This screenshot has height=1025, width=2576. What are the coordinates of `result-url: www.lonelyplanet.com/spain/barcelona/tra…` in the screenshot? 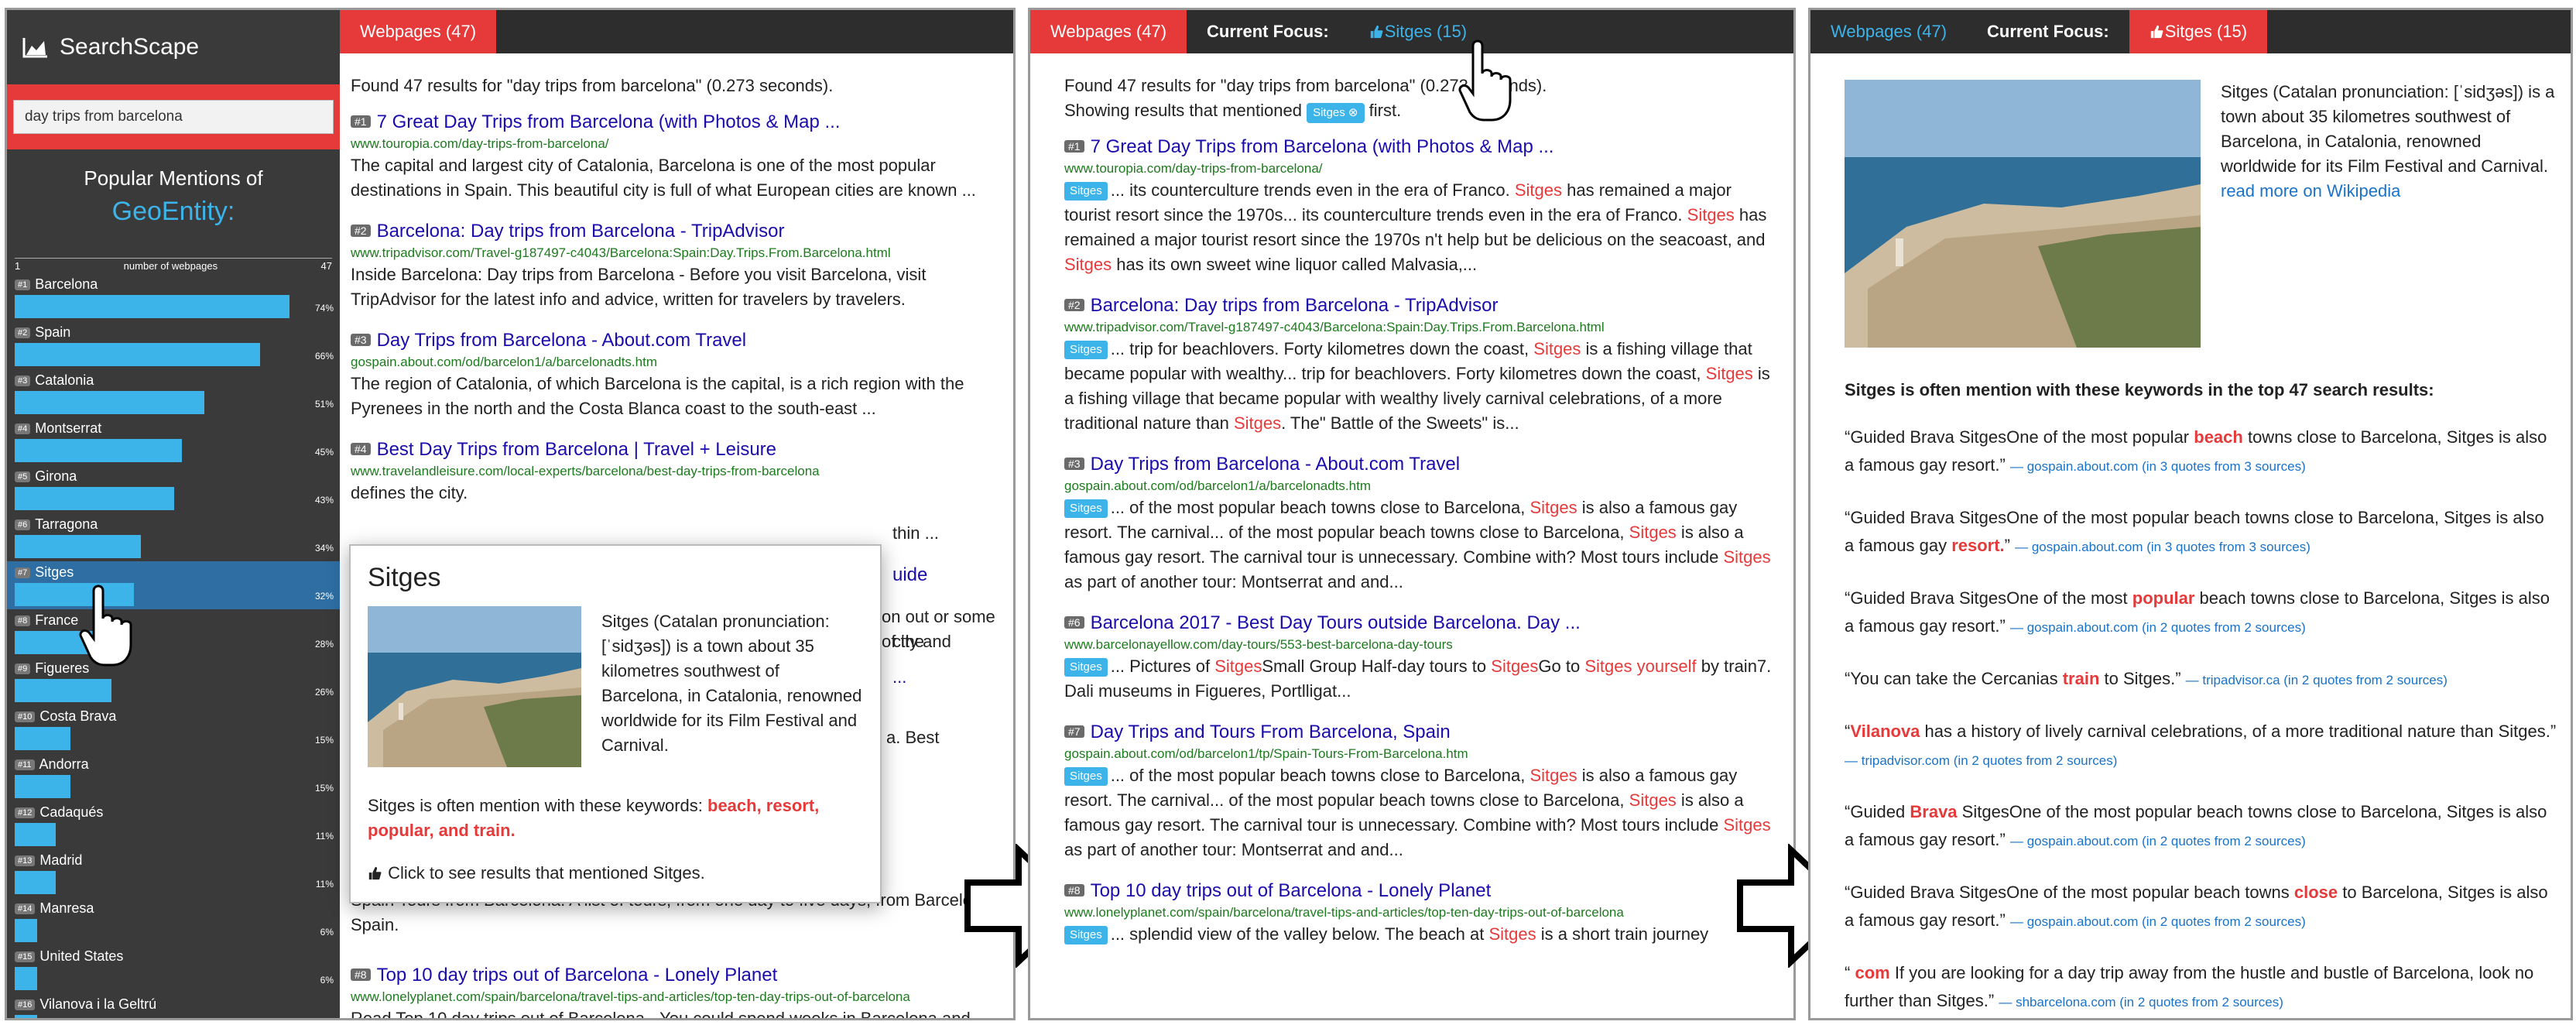 It's located at (1420, 913).